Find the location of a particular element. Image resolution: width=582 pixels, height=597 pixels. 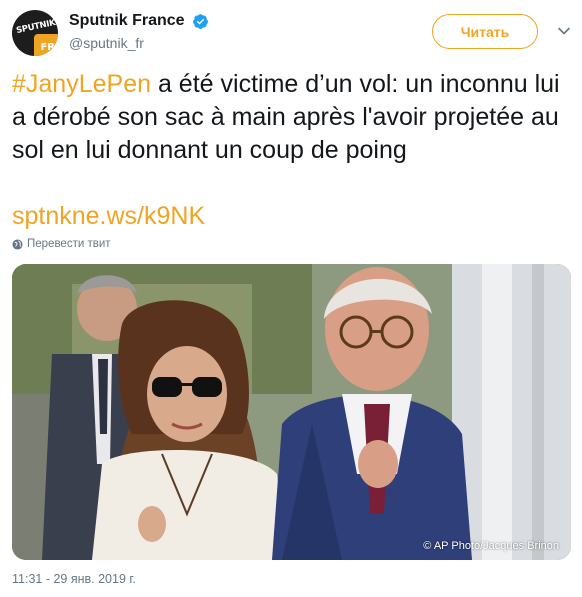

globe-icon is located at coordinates (17, 244).